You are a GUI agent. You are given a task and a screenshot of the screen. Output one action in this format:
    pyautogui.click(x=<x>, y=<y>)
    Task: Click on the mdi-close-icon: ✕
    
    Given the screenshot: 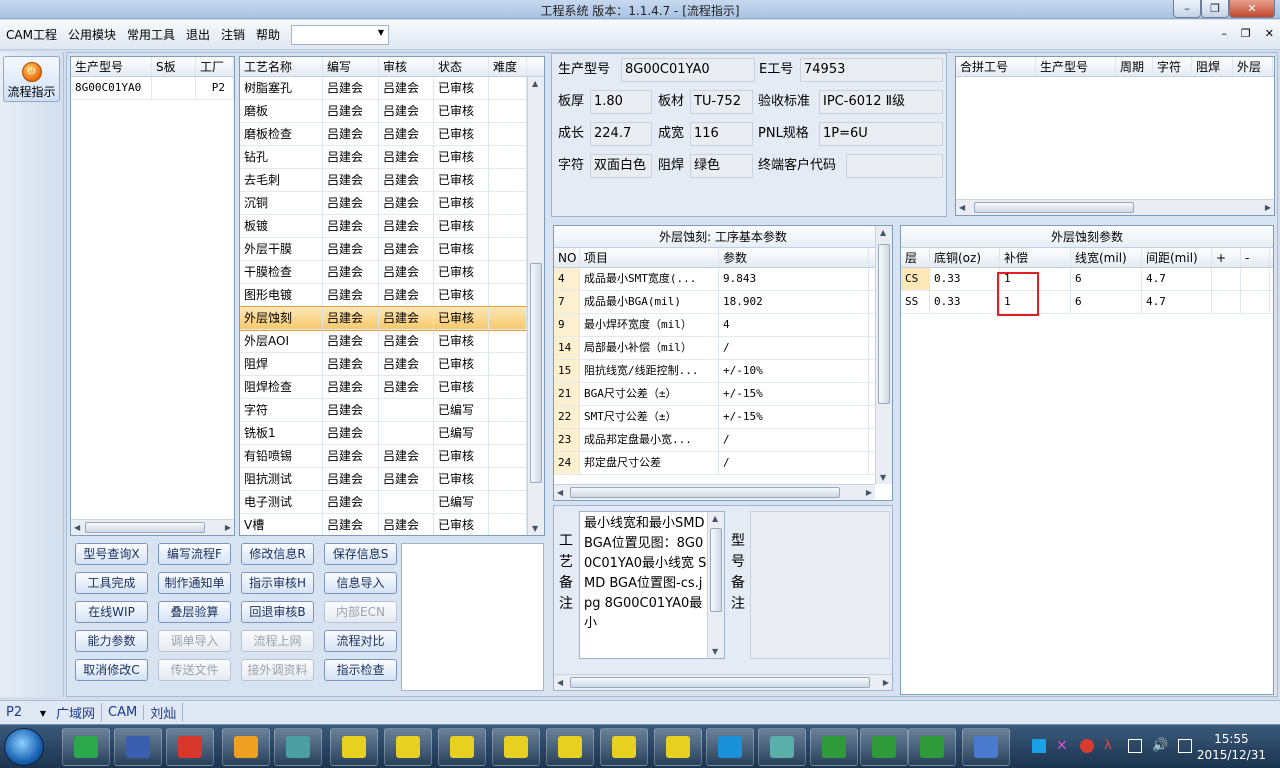 What is the action you would take?
    pyautogui.click(x=1269, y=33)
    